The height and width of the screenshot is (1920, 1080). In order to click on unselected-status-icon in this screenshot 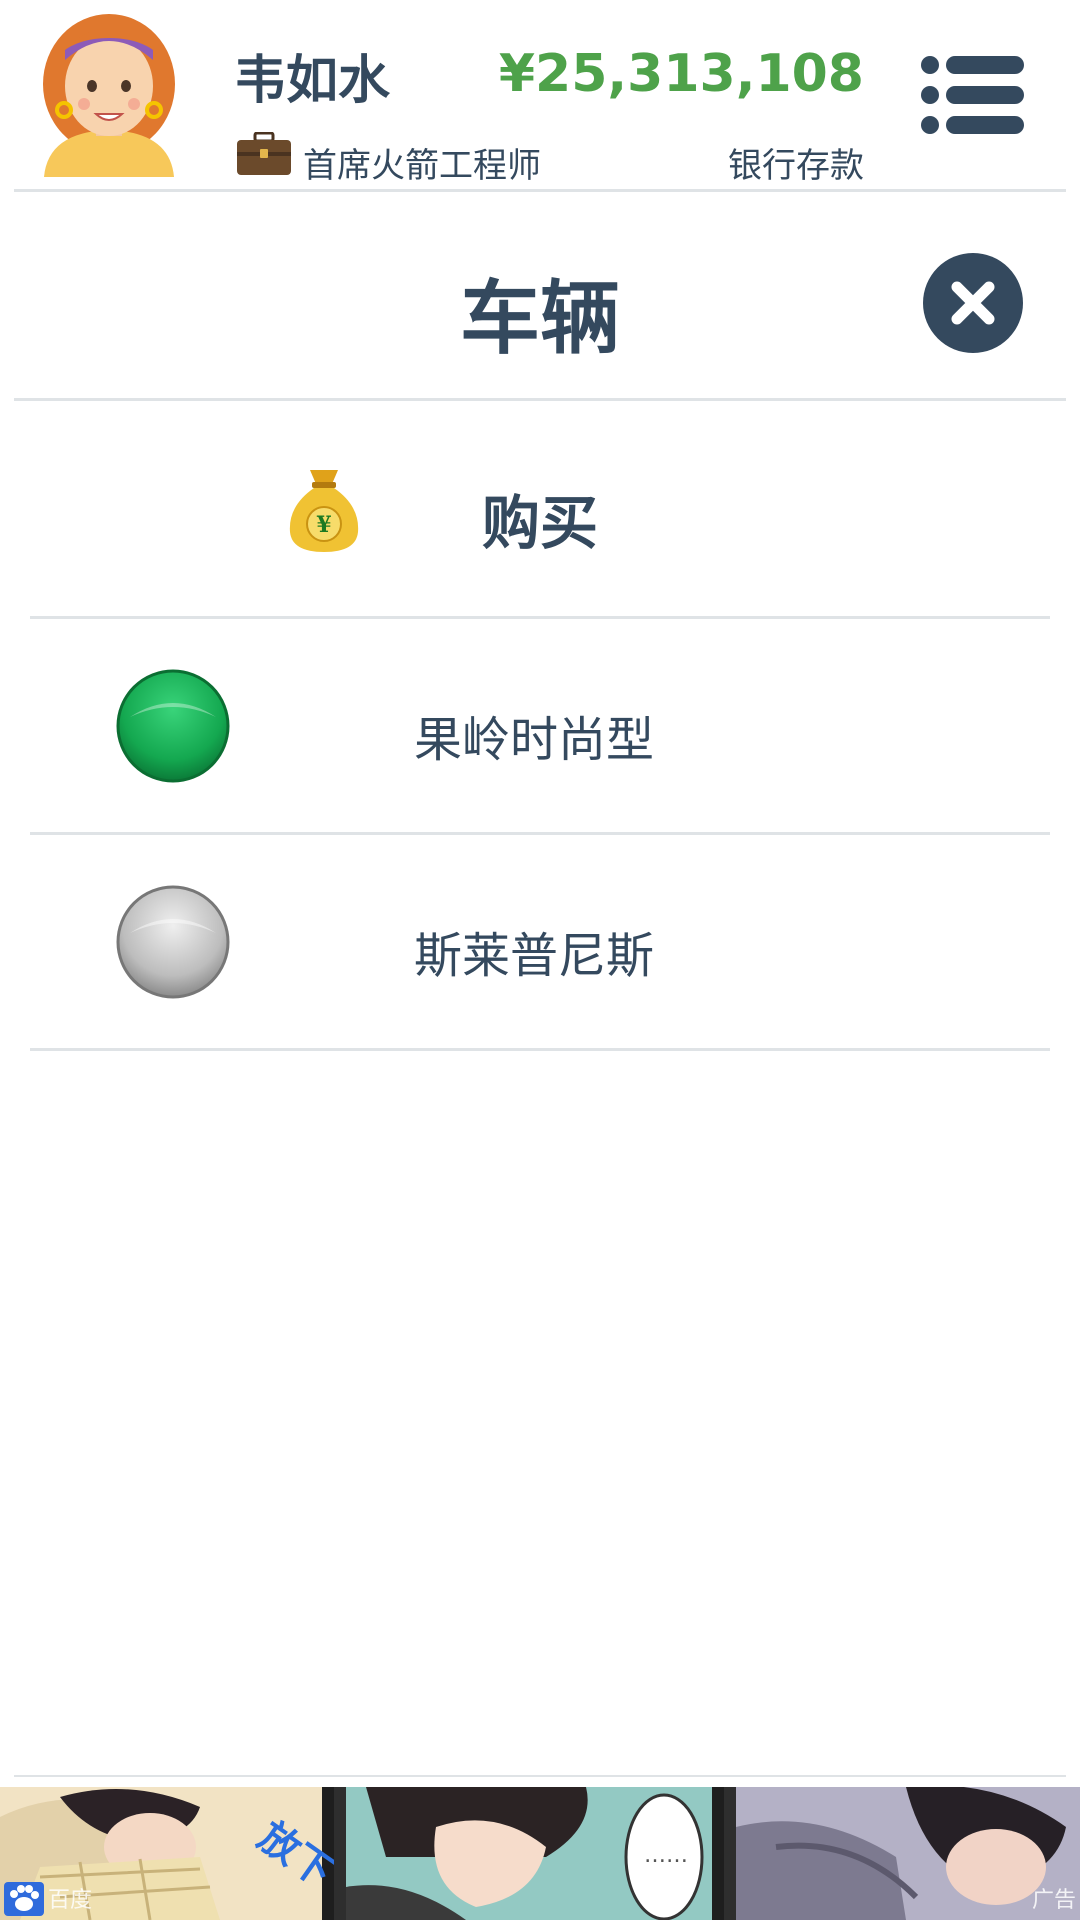, I will do `click(173, 942)`.